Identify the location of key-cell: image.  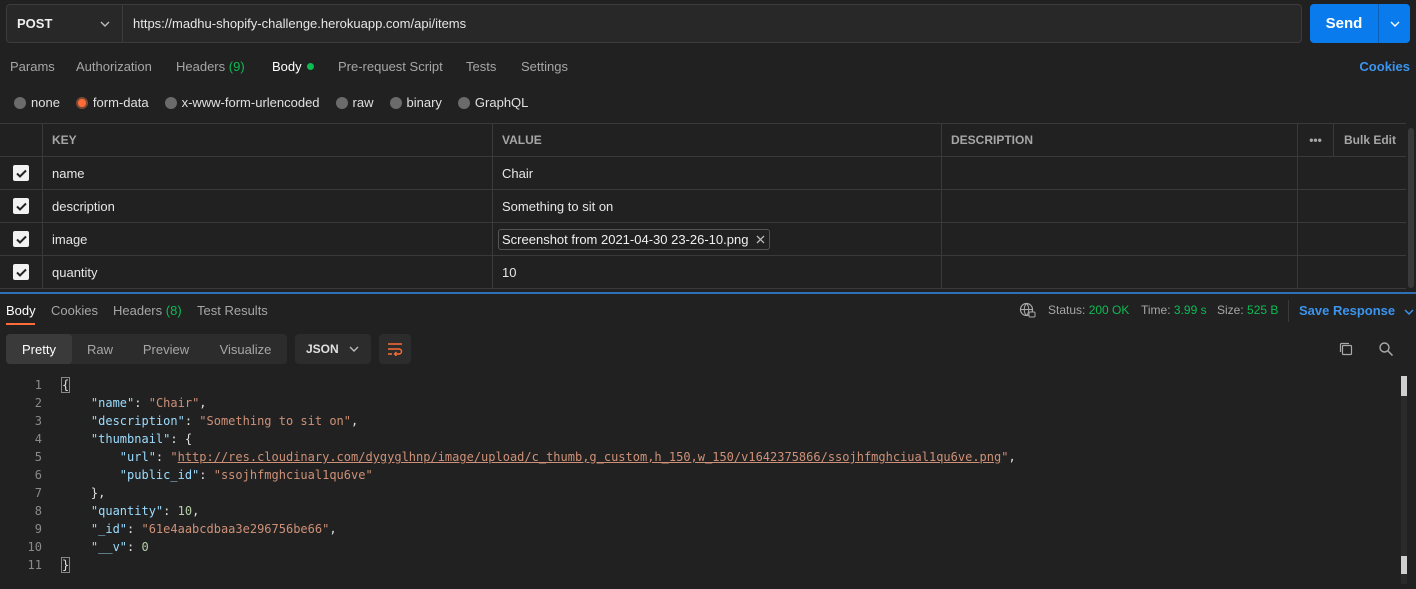
(268, 239).